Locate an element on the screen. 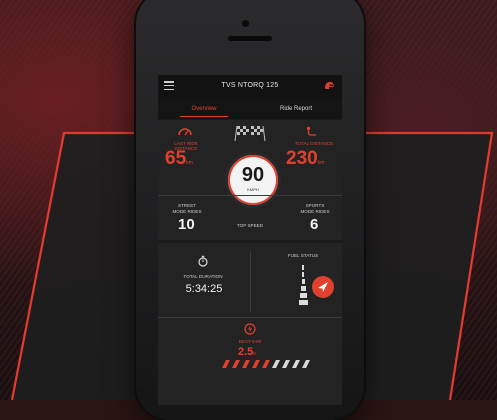  earpiece is located at coordinates (250, 38).